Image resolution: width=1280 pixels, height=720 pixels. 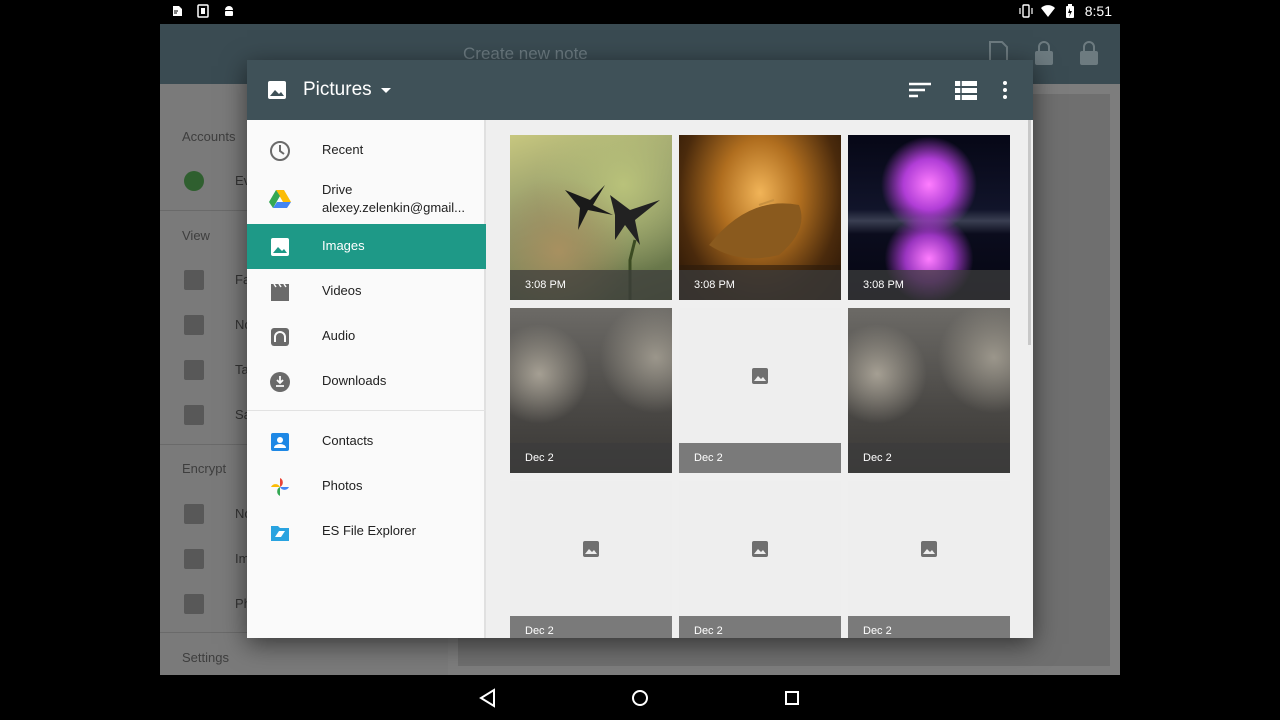 I want to click on drawer-section-view: View, so click(x=196, y=235).